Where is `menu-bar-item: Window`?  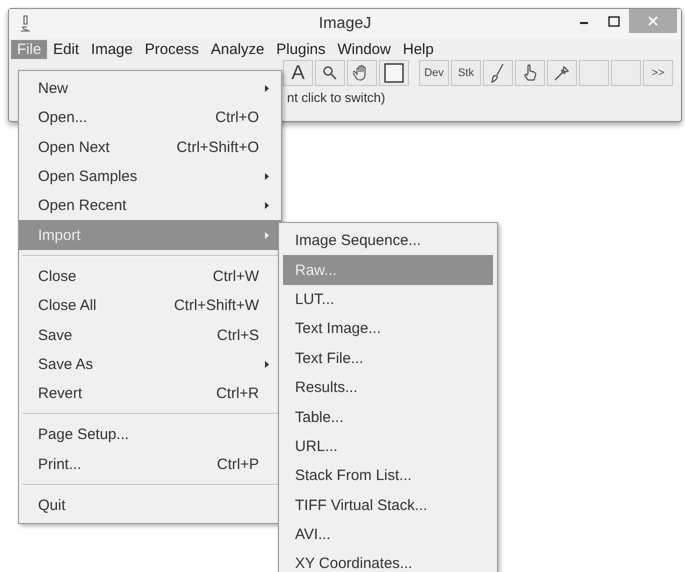
menu-bar-item: Window is located at coordinates (364, 49).